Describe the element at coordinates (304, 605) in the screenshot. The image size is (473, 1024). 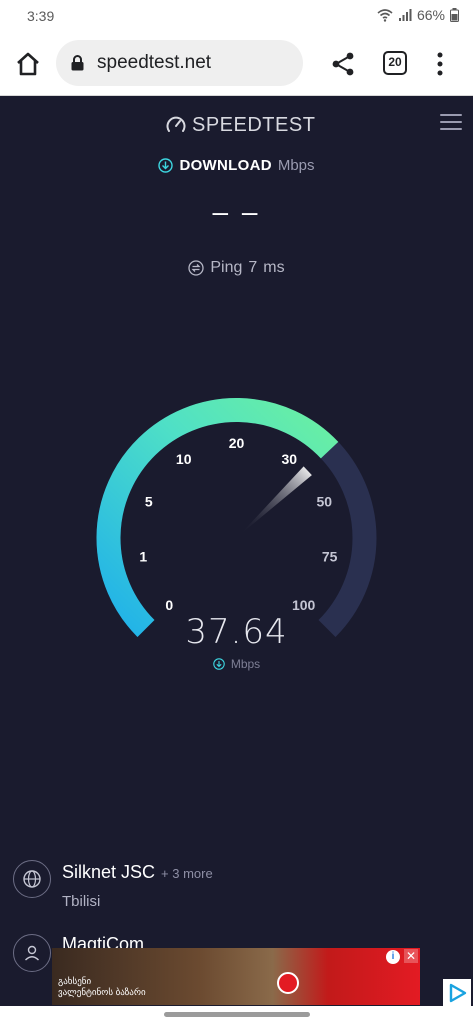
I see `gauge-tick-label: 100` at that location.